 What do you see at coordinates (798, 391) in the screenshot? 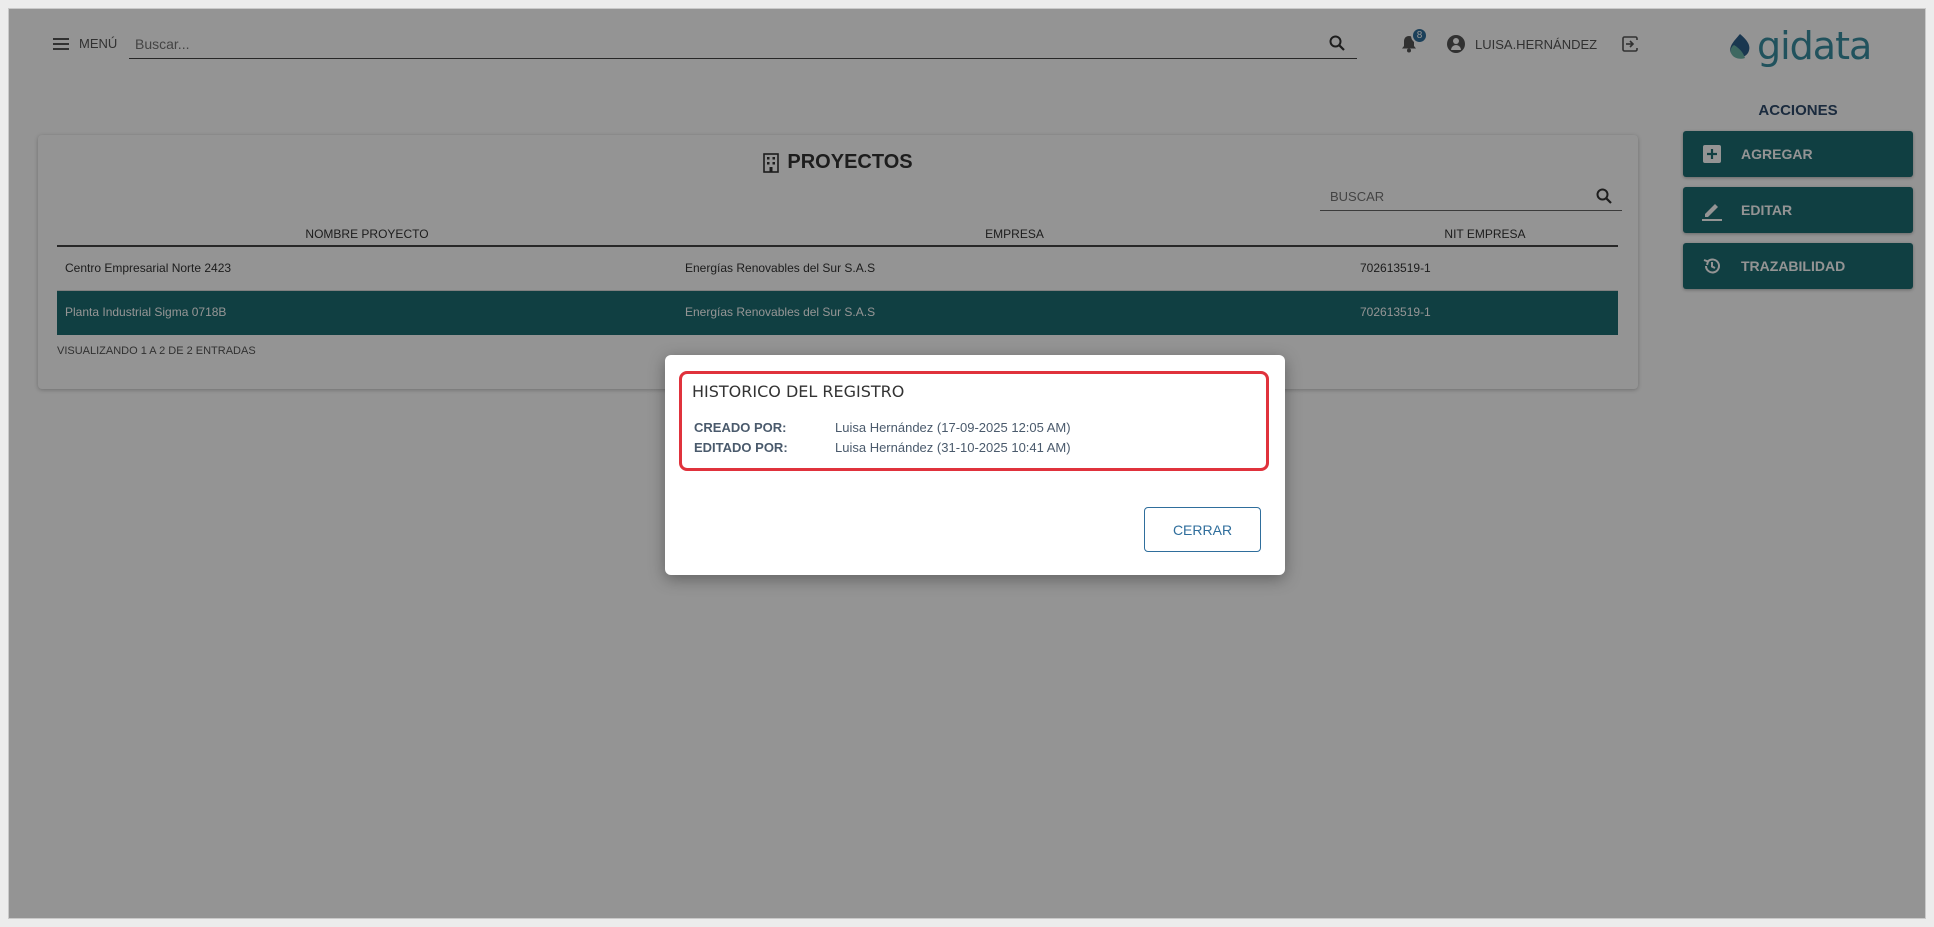
I see `modal-title: HISTORICO DEL REGISTRO` at bounding box center [798, 391].